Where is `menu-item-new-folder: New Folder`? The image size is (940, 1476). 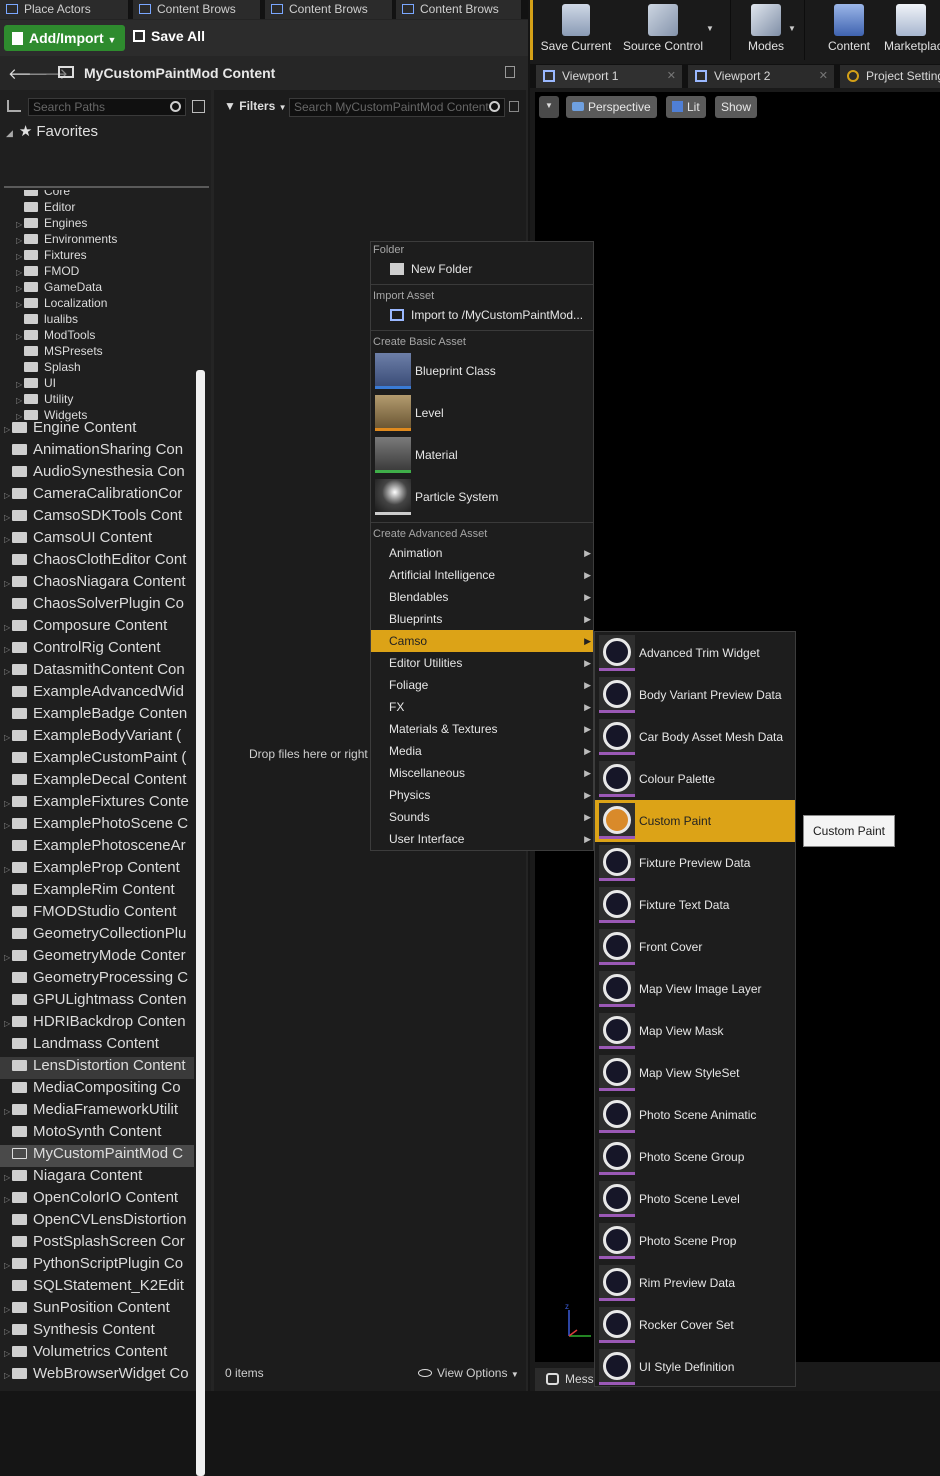
menu-item-new-folder: New Folder is located at coordinates (482, 269).